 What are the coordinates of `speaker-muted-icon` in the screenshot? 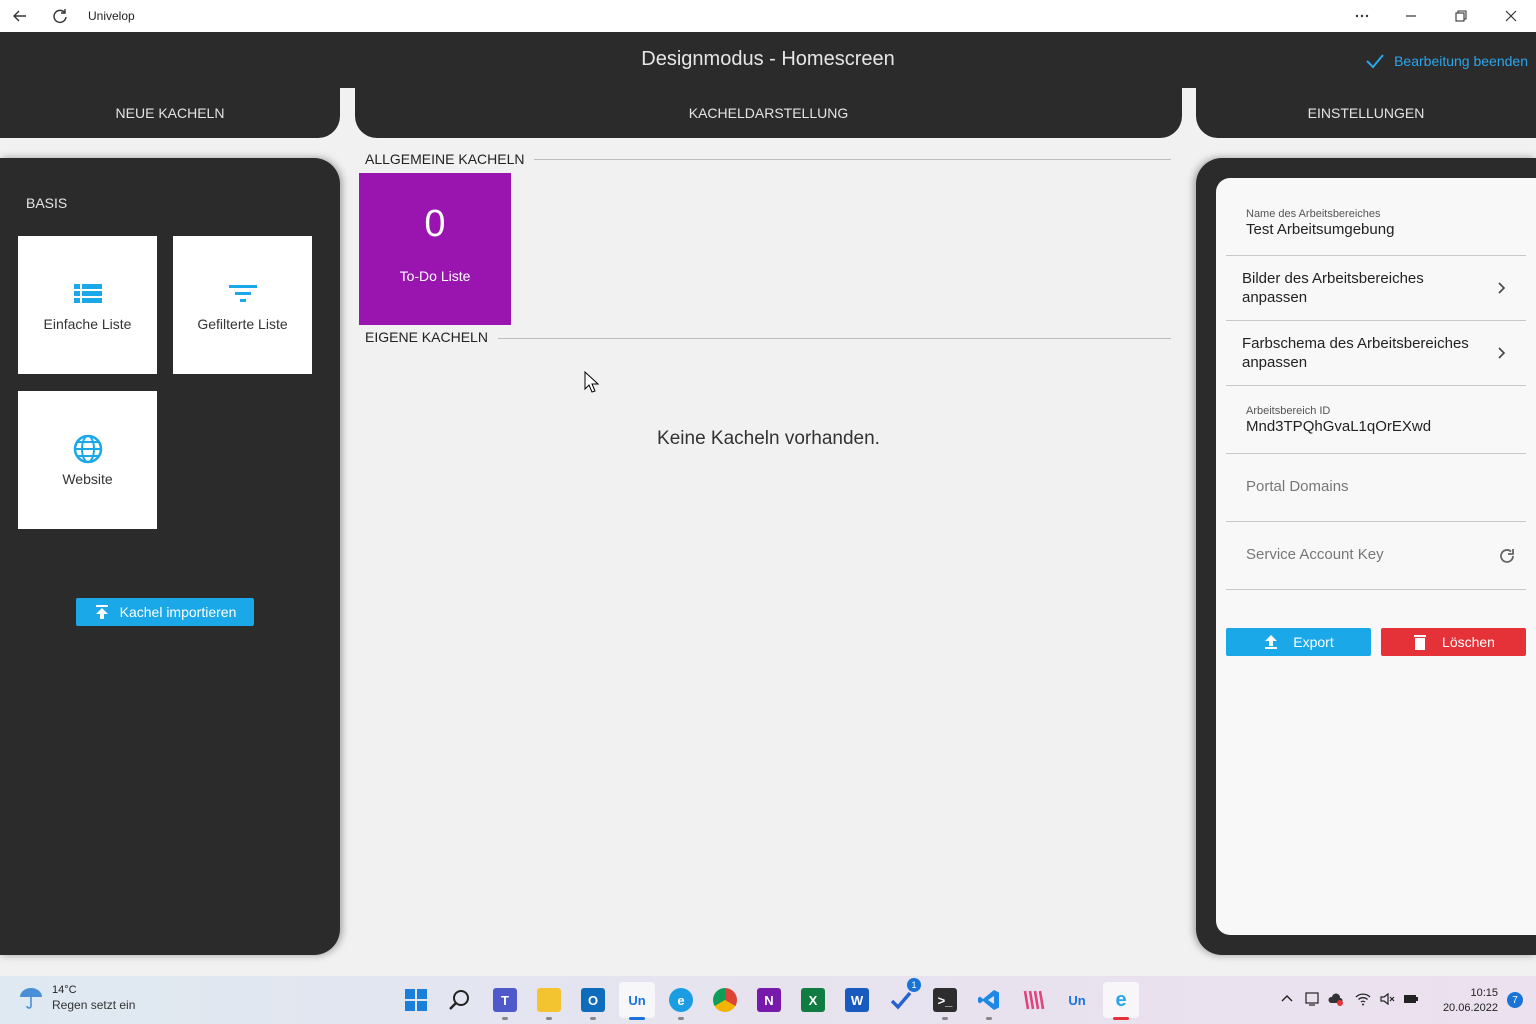 It's located at (1387, 999).